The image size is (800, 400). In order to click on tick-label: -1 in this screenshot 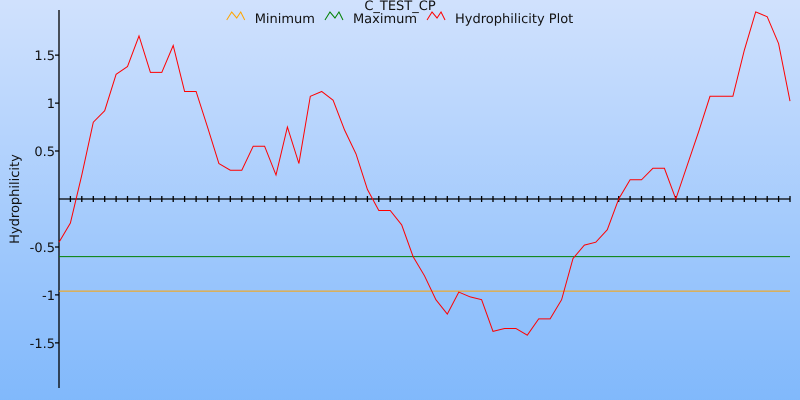, I will do `click(48, 296)`.